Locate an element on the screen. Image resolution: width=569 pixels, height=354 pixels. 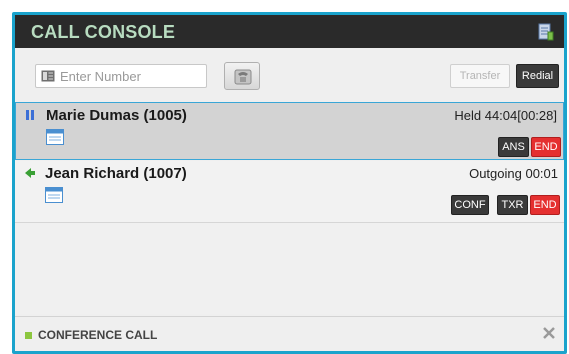
call-status: Outgoing 00:01 is located at coordinates (513, 173).